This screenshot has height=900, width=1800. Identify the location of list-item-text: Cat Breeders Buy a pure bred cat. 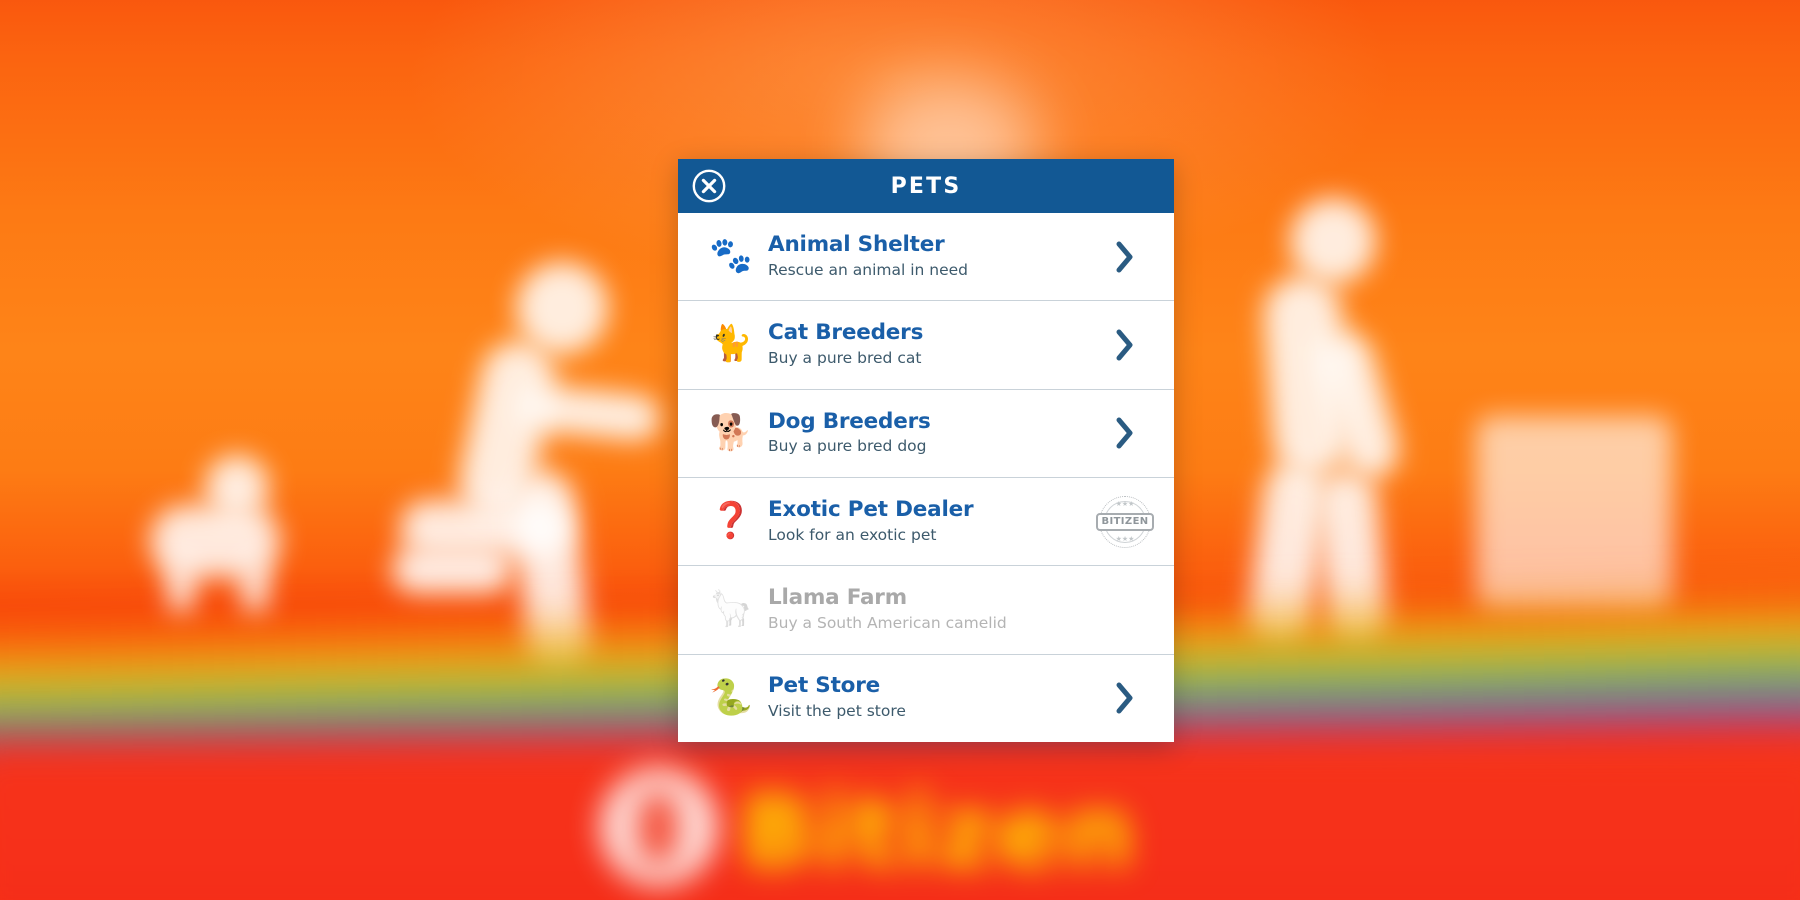
(926, 344).